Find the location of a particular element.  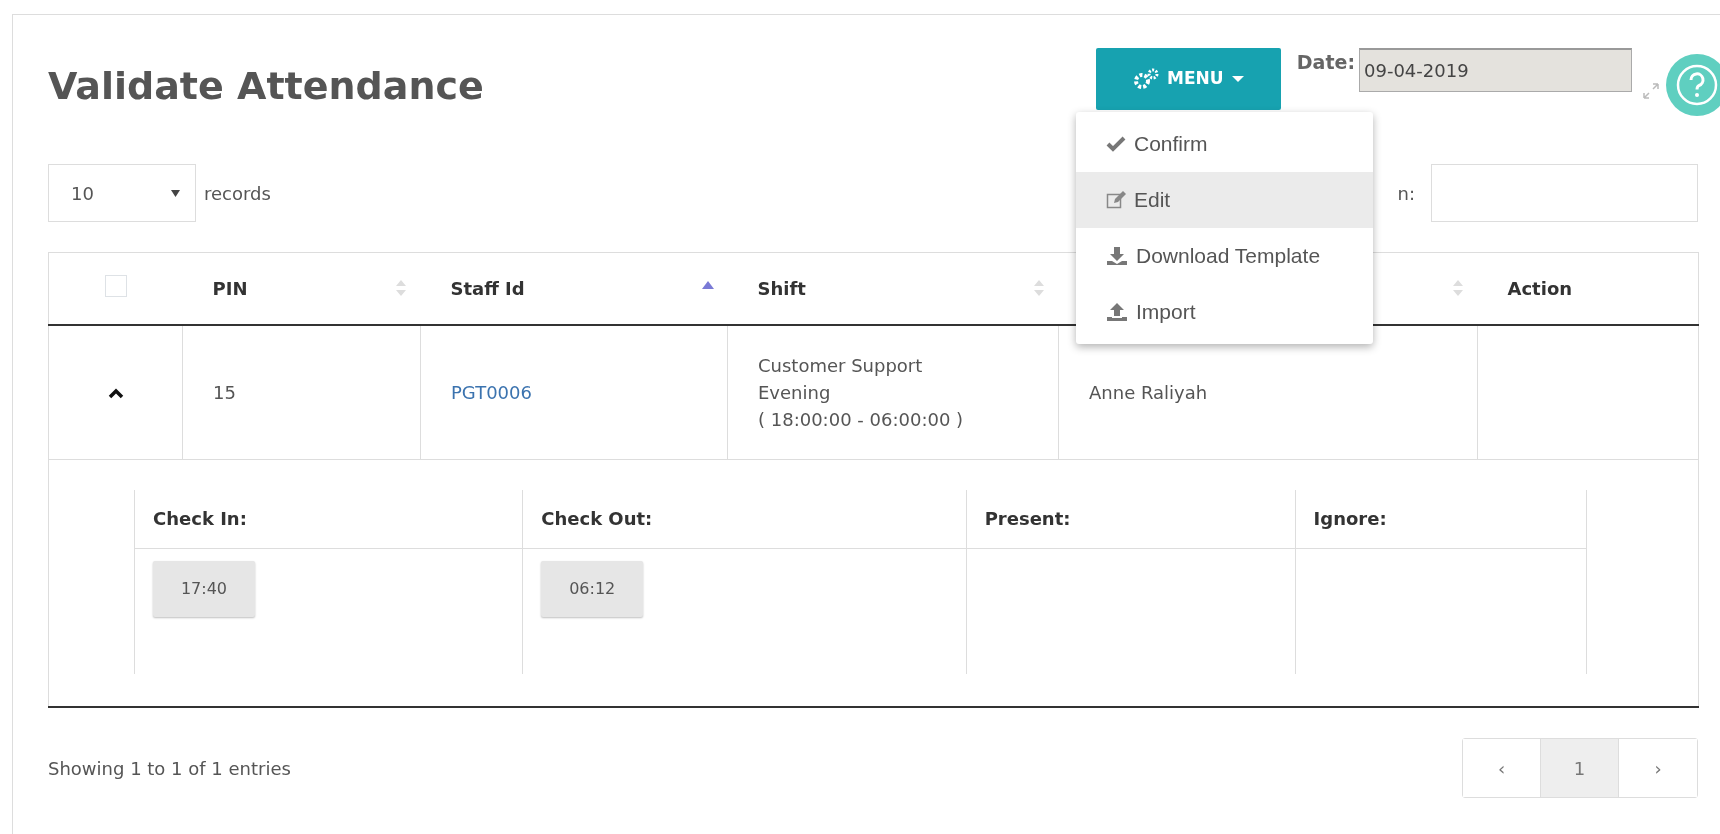

time-button: 06:12 is located at coordinates (592, 588).